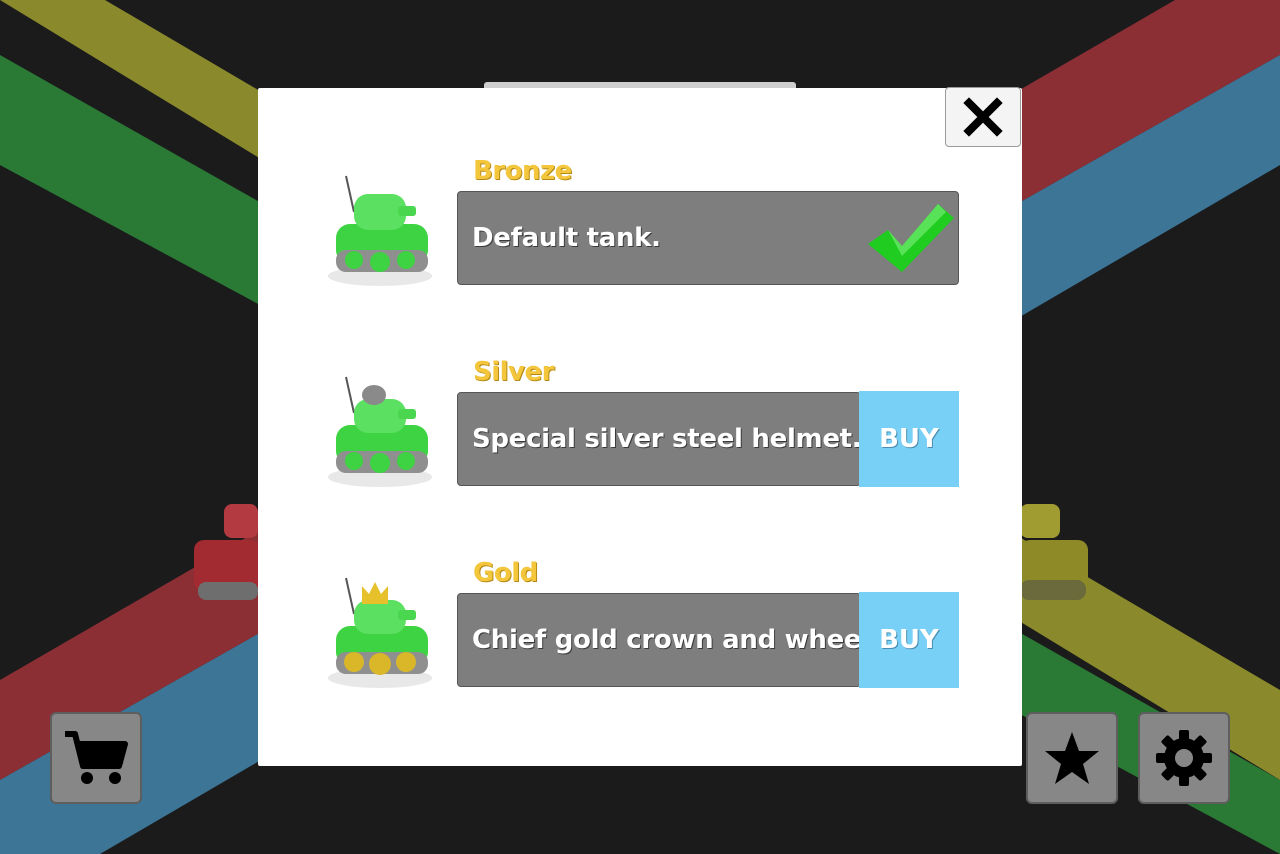 The image size is (1280, 854). What do you see at coordinates (1054, 552) in the screenshot?
I see `yellow-tank-background` at bounding box center [1054, 552].